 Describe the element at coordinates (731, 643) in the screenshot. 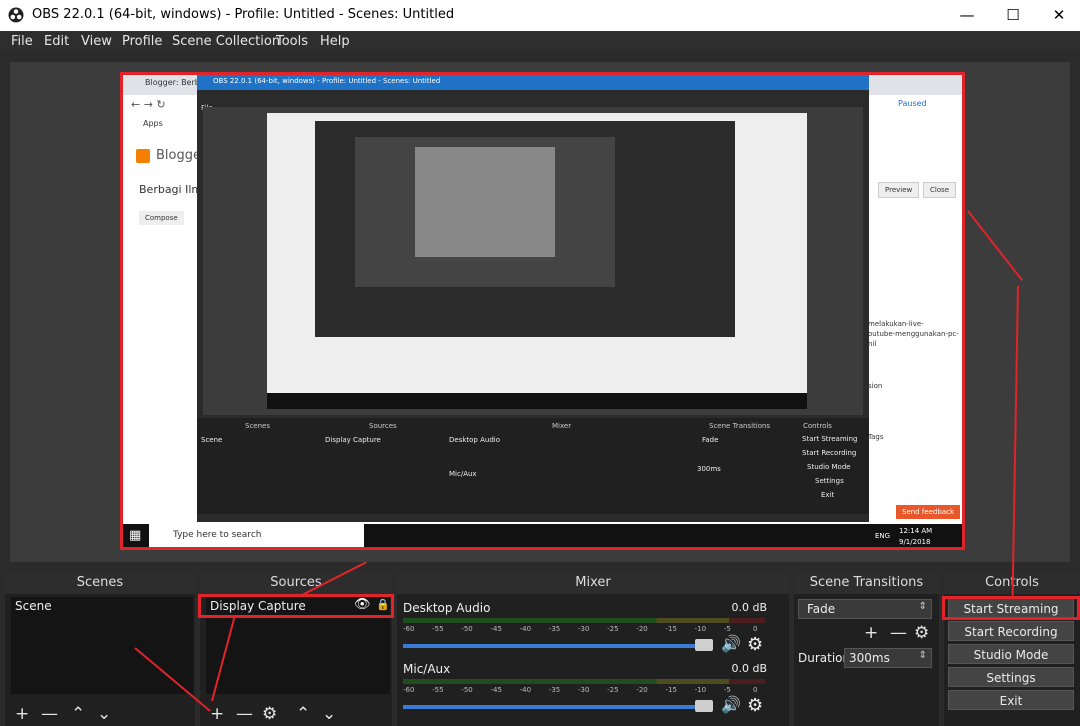

I see `desktop-audio-speaker-icon: 🔊` at that location.